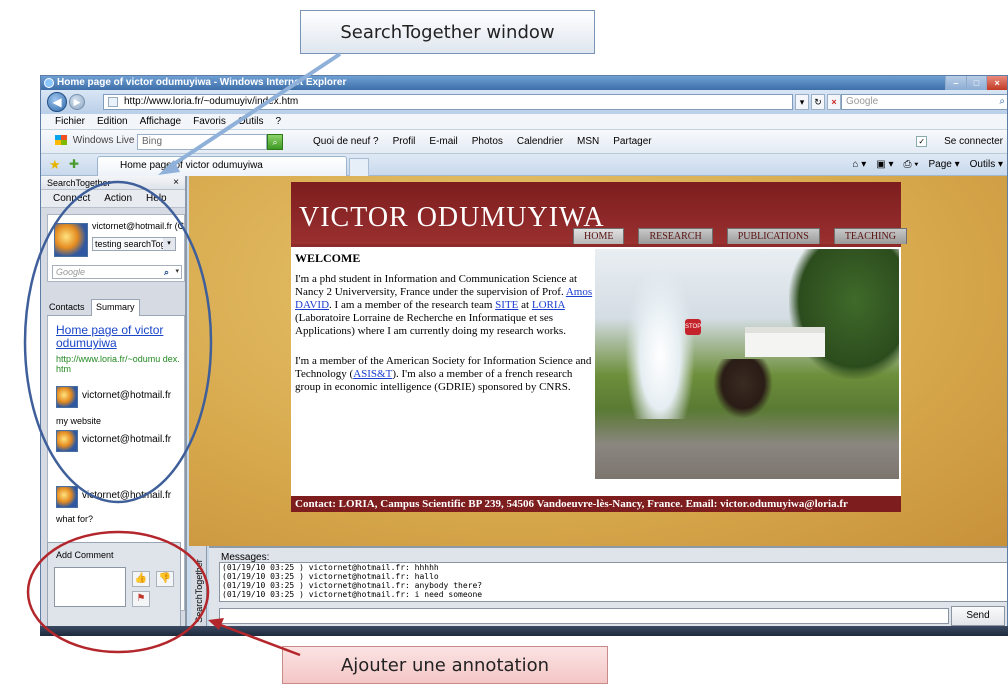  What do you see at coordinates (922, 141) in the screenshot?
I see `checkbox-icon: ✓` at bounding box center [922, 141].